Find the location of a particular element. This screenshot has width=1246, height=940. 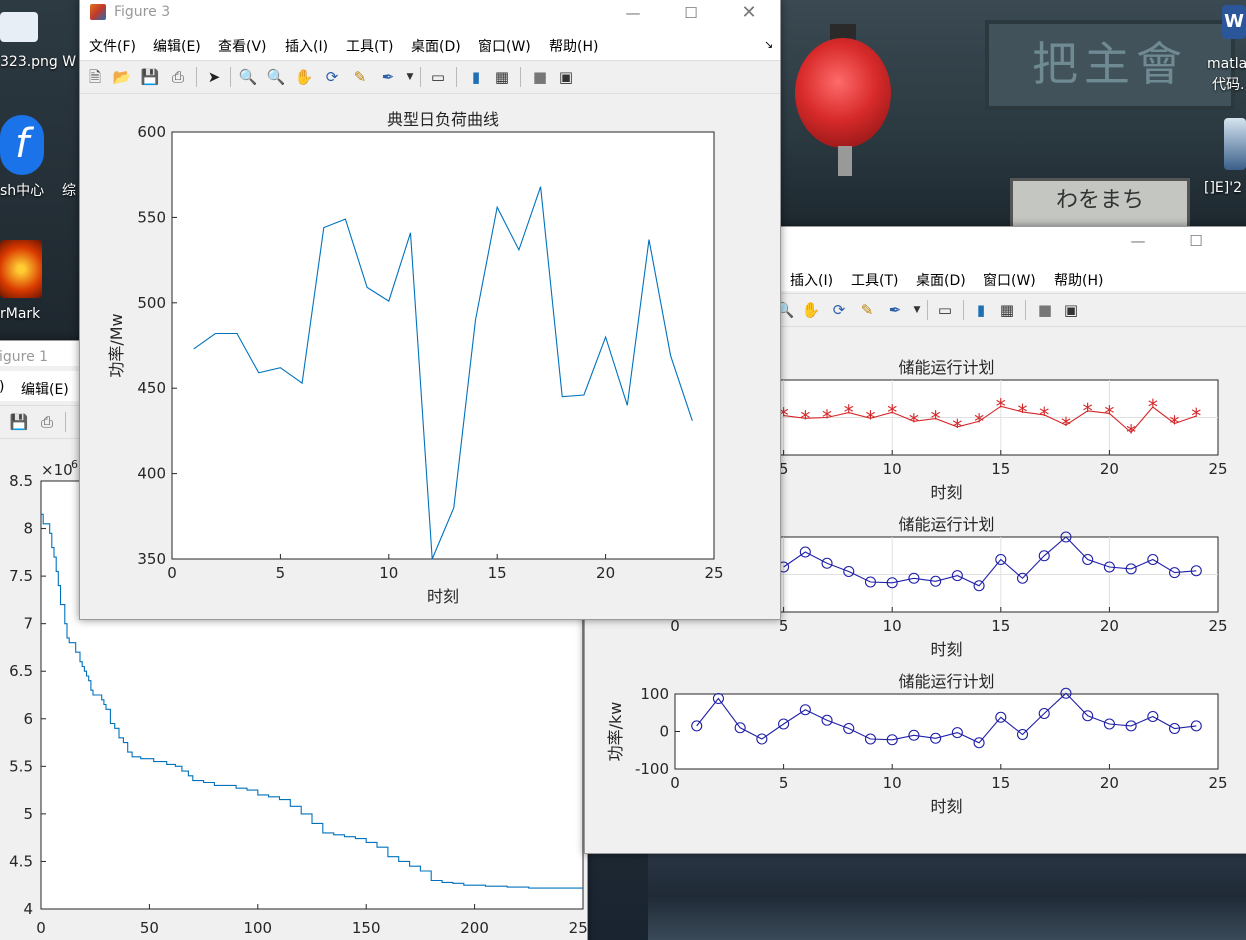

y-exponent-power: 6 is located at coordinates (74, 464).